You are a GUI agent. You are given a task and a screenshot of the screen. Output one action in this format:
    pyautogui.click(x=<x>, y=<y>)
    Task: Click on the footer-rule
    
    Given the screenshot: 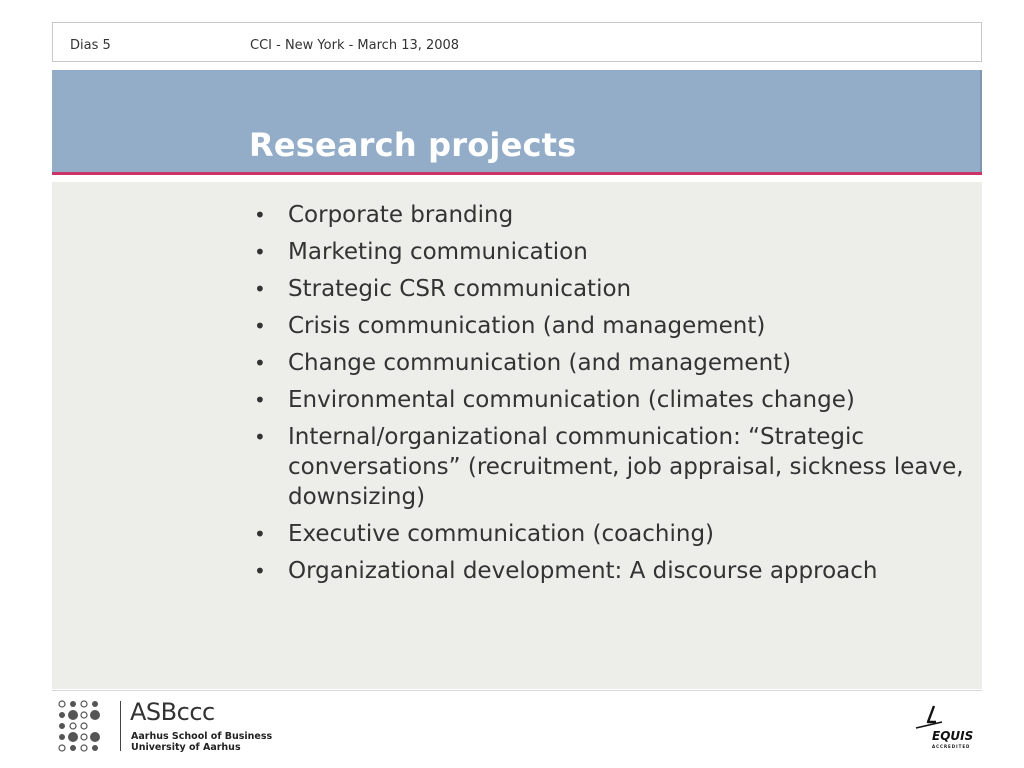 What is the action you would take?
    pyautogui.click(x=517, y=690)
    